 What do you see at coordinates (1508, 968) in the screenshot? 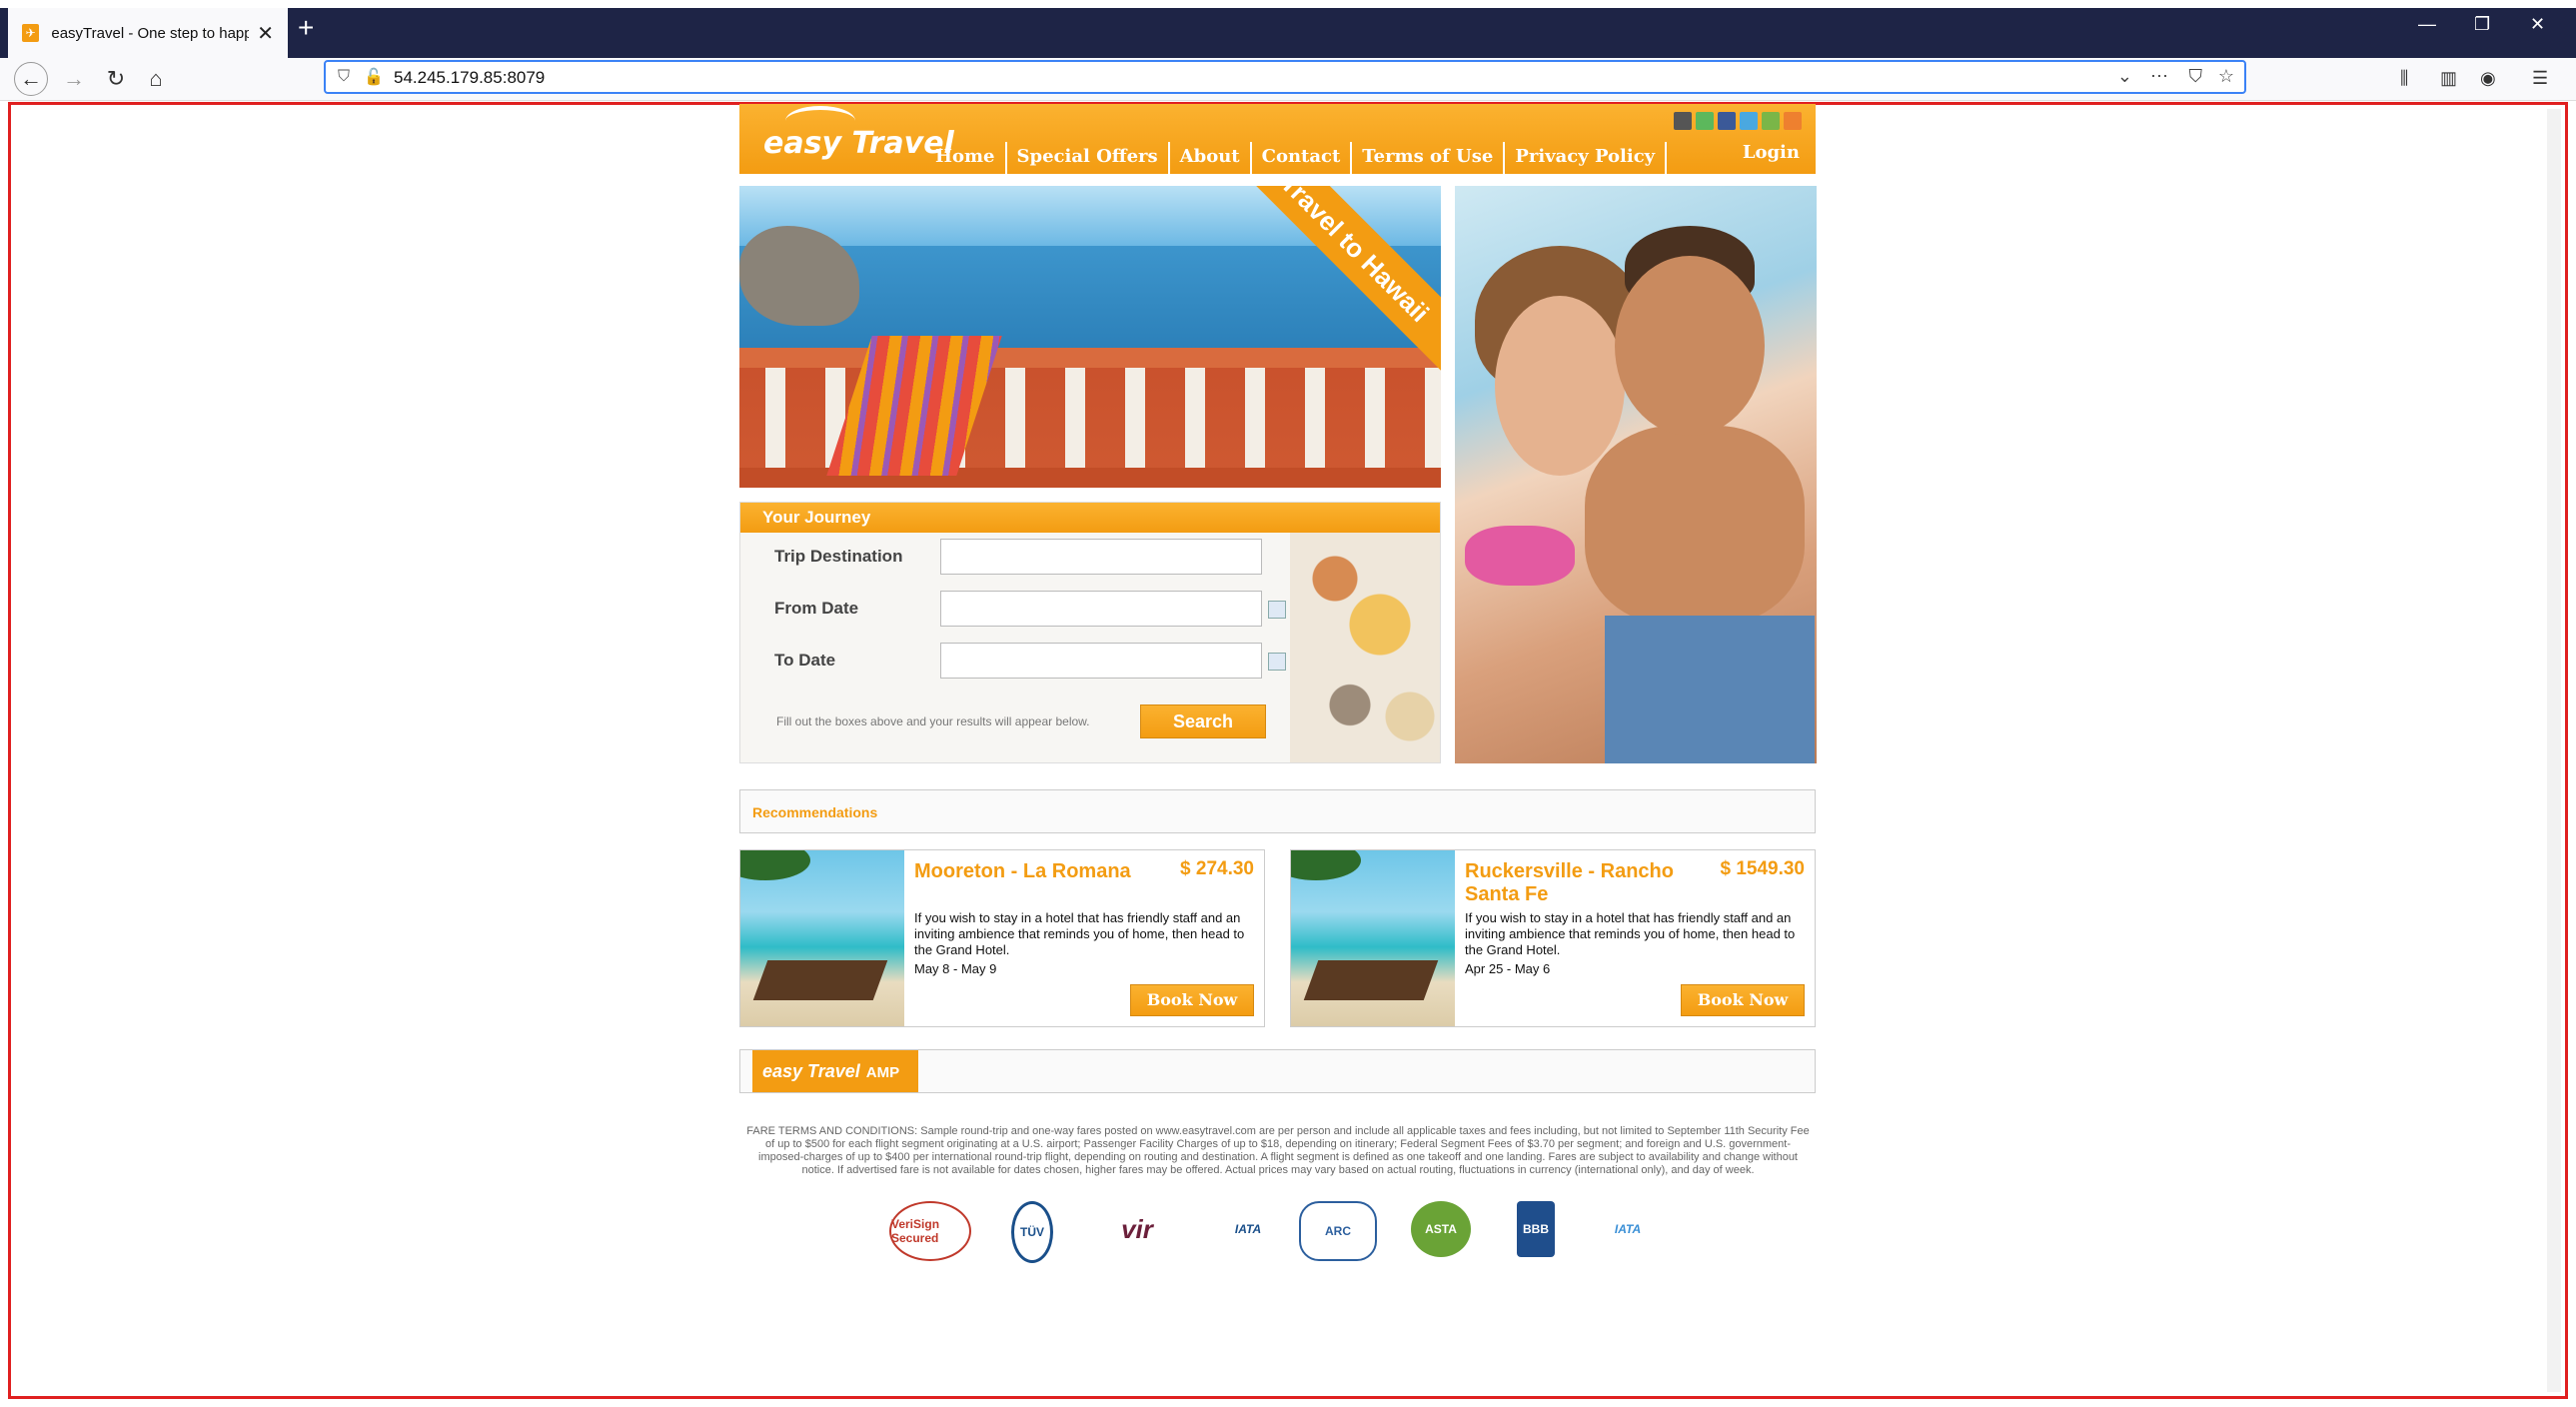
I see `card-dates: Apr 25 - May 6` at bounding box center [1508, 968].